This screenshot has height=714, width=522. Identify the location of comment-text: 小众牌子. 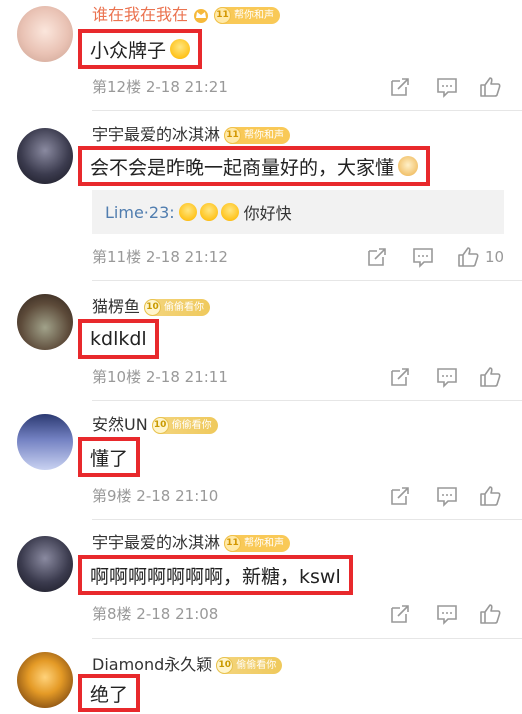
(140, 49).